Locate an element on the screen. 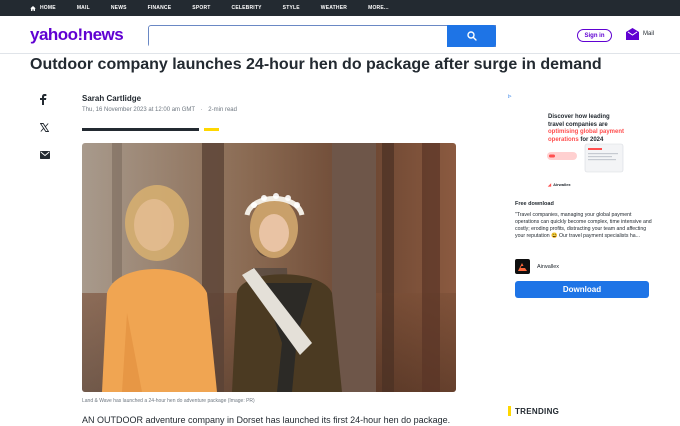 The image size is (680, 426). trending-accent-bar is located at coordinates (509, 411).